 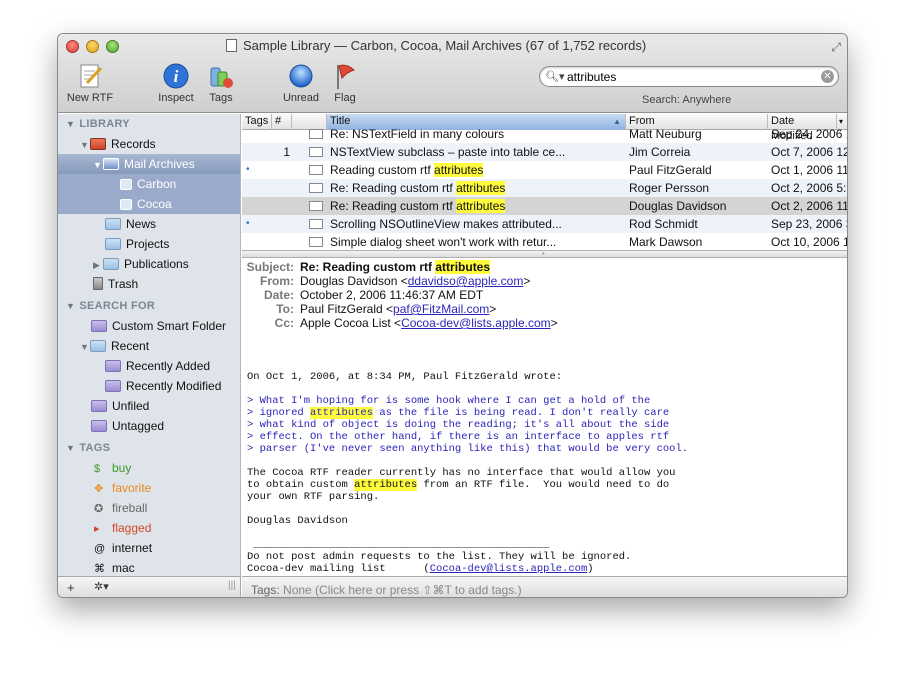 I want to click on sidebar-item-news: News, so click(x=149, y=224).